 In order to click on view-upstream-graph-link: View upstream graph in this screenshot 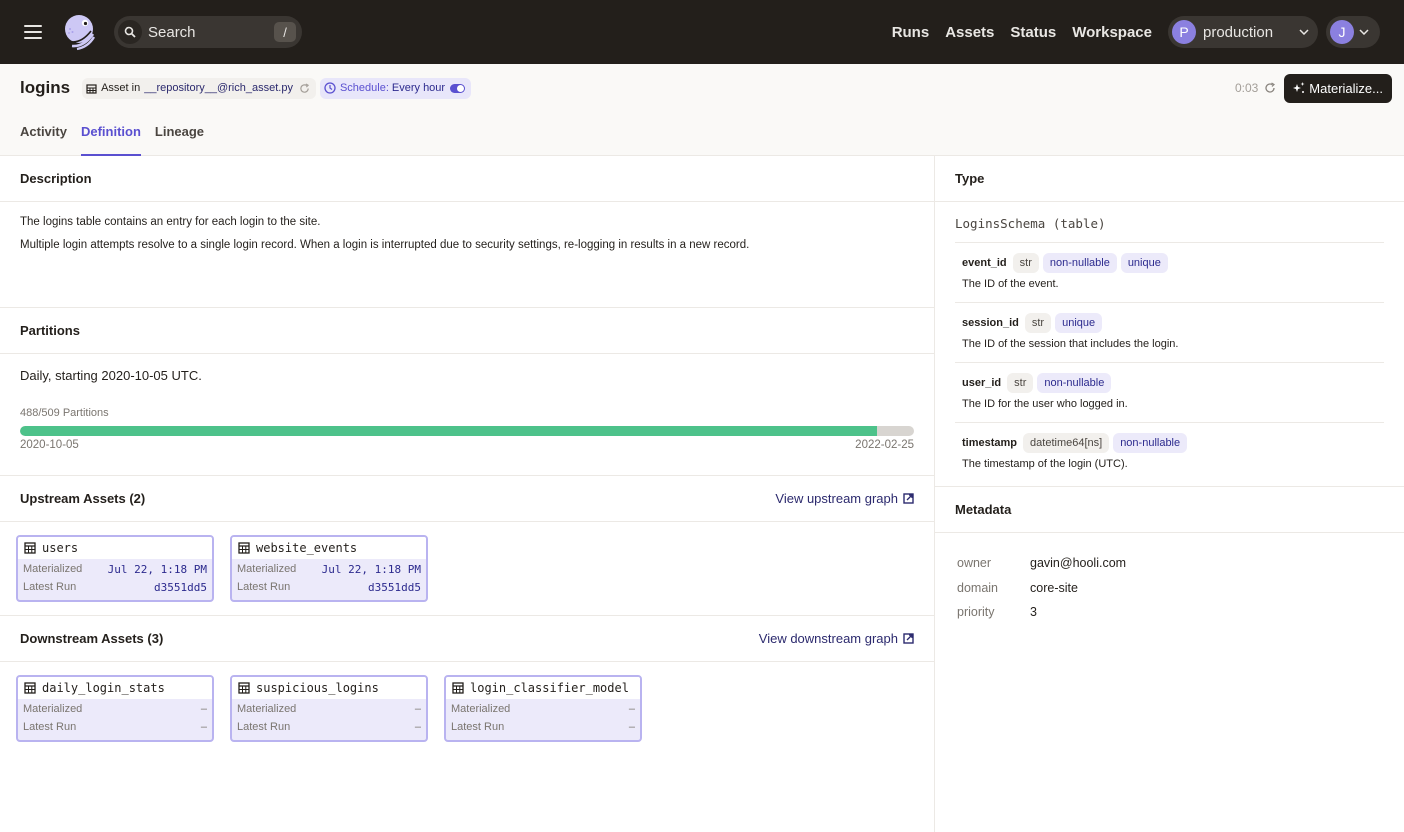, I will do `click(844, 498)`.